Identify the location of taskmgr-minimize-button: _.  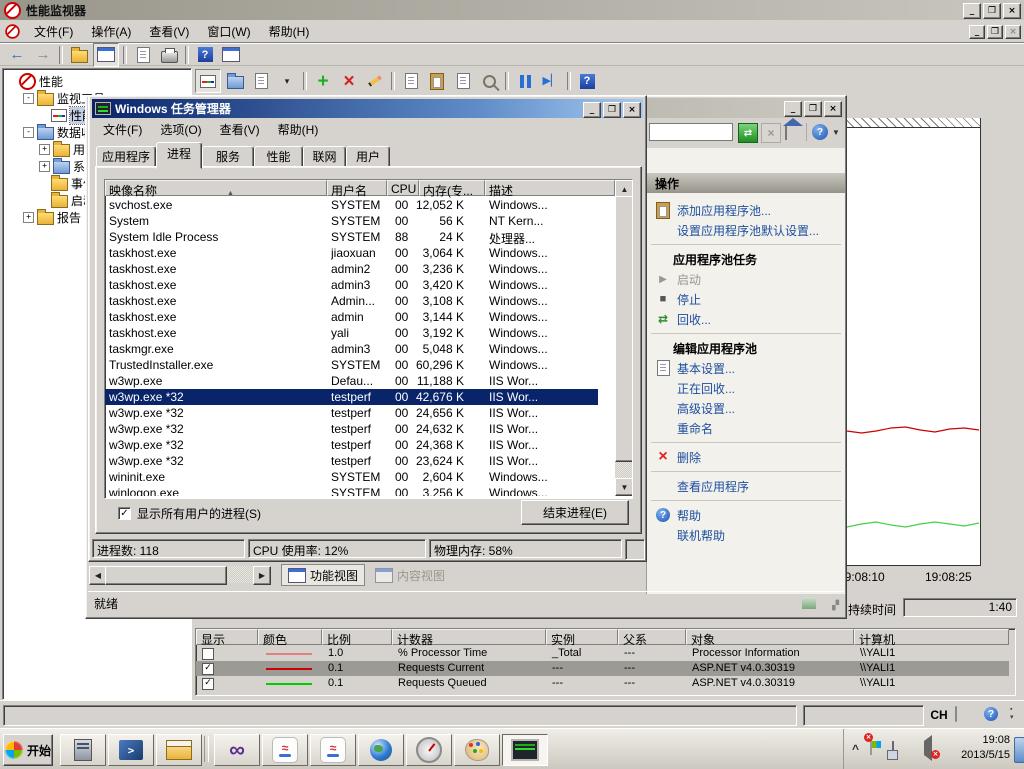
(592, 110).